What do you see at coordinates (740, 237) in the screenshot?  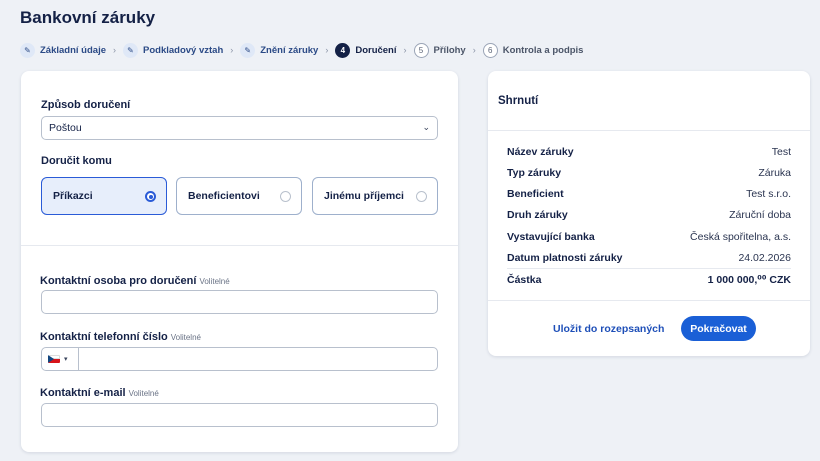 I see `summary-value: Česká spořitelna, a.s.` at bounding box center [740, 237].